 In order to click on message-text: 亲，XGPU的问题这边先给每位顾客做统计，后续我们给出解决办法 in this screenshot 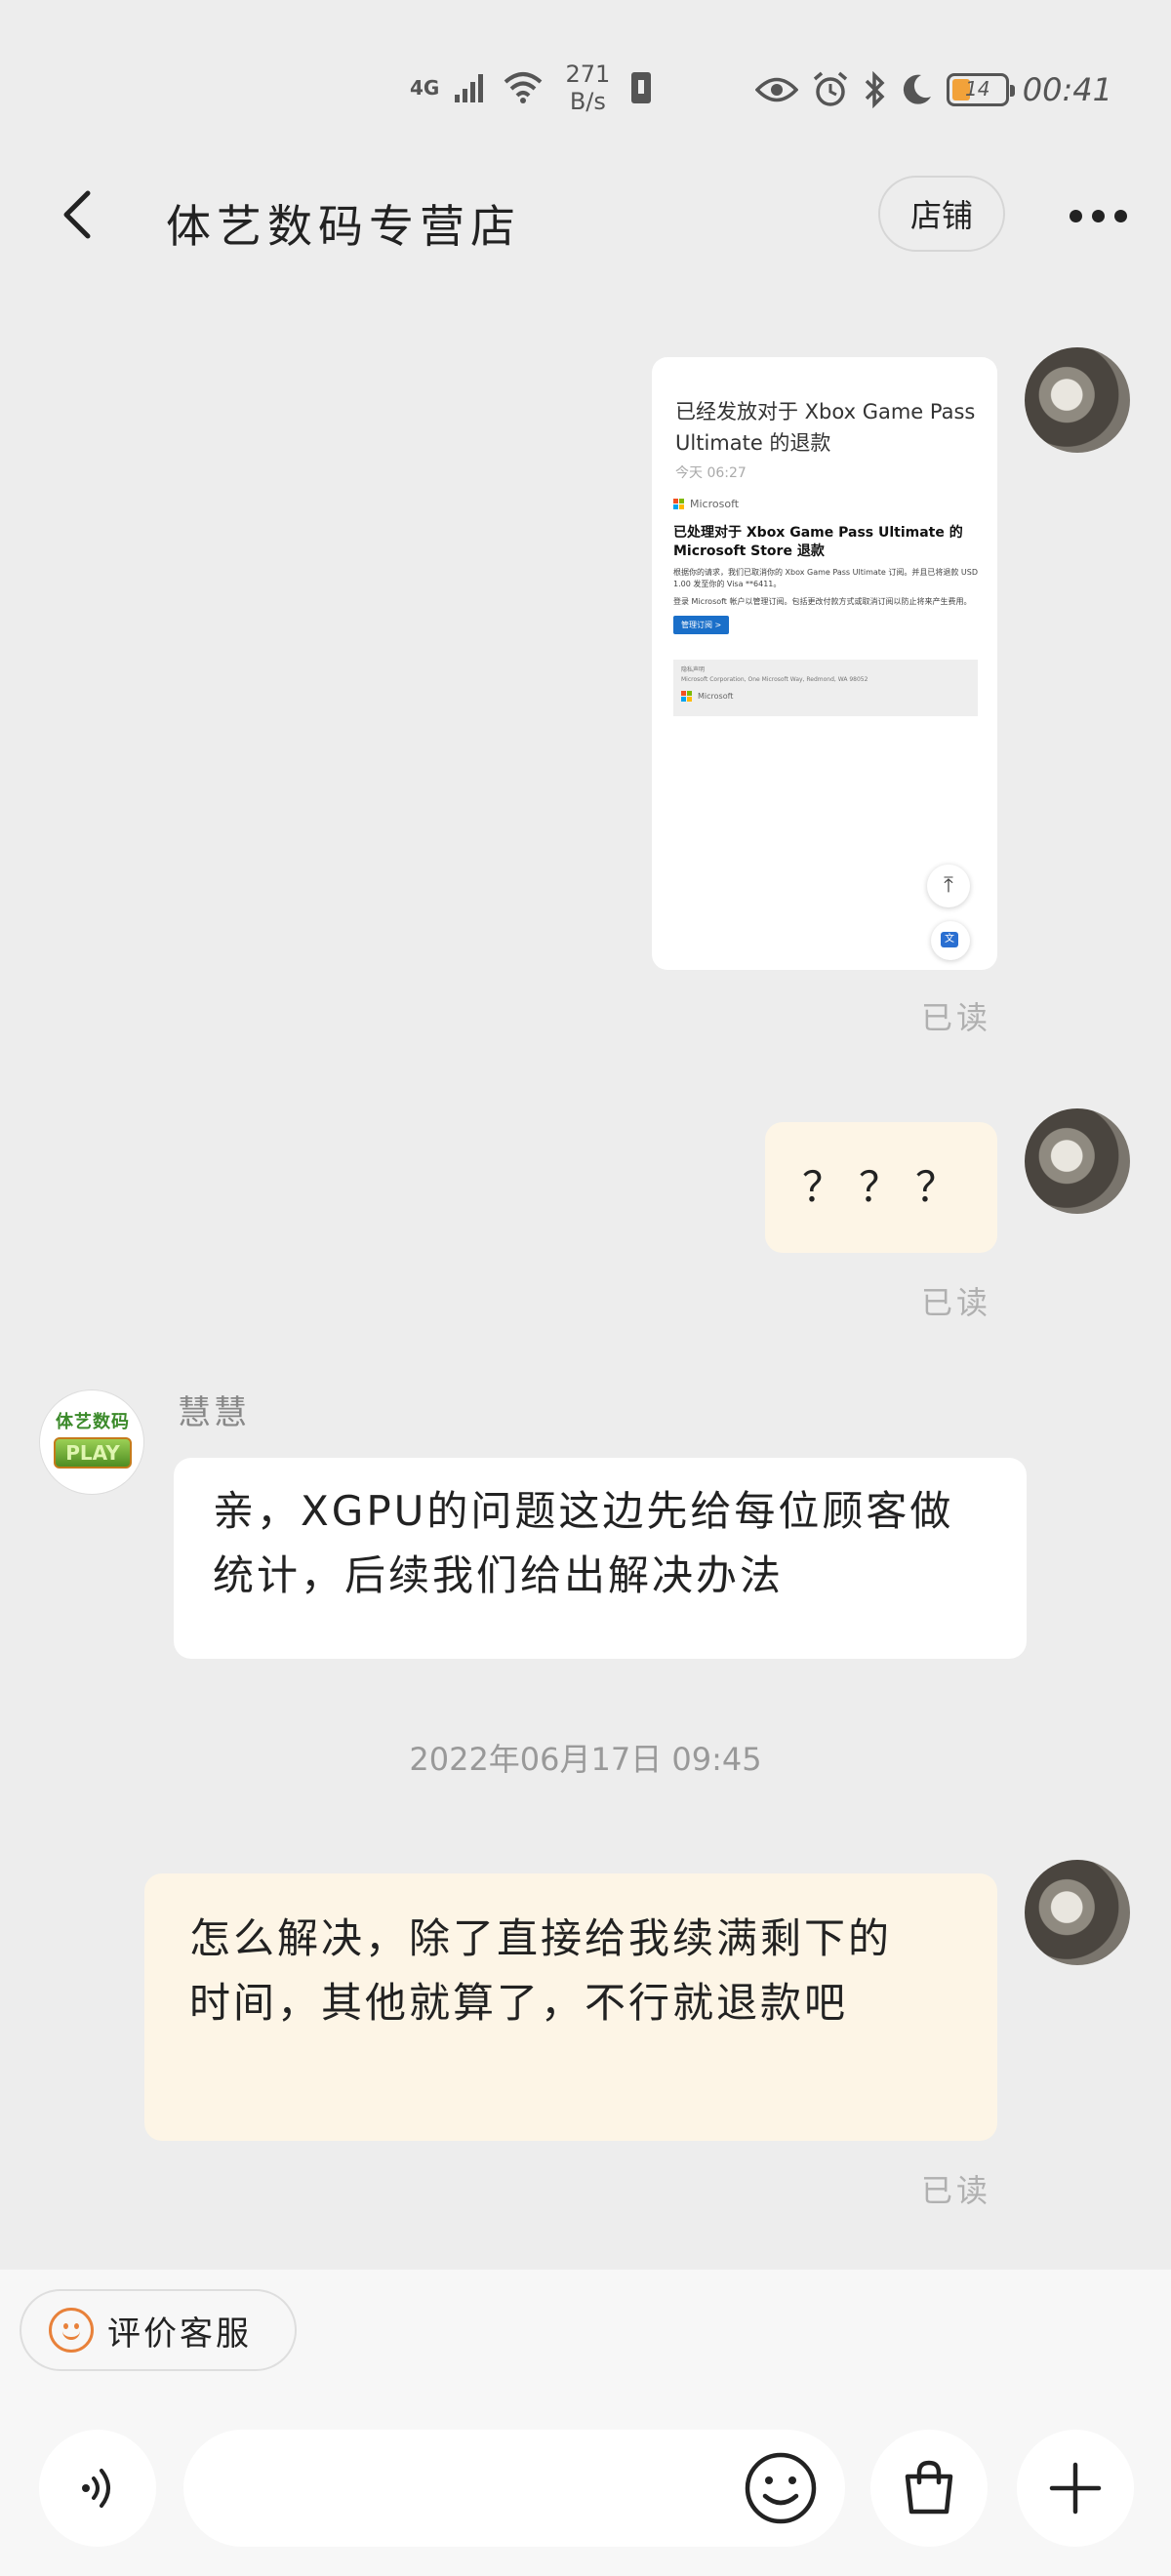, I will do `click(583, 1543)`.